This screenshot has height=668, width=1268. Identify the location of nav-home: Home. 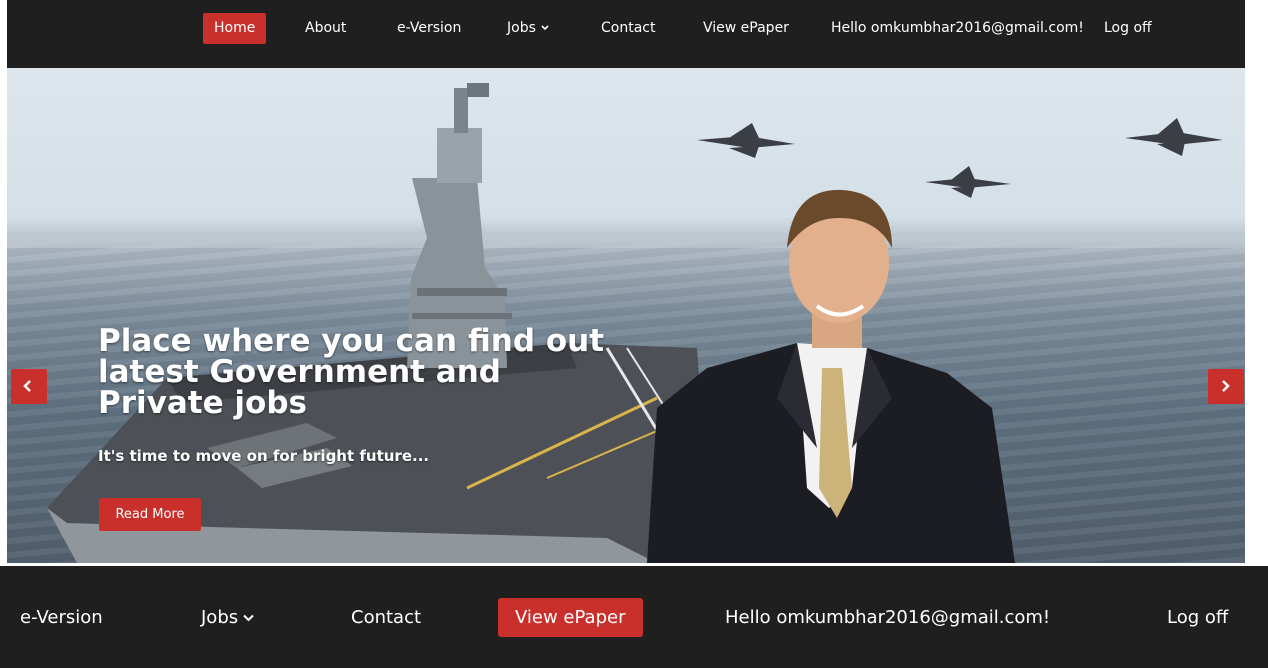
(235, 28).